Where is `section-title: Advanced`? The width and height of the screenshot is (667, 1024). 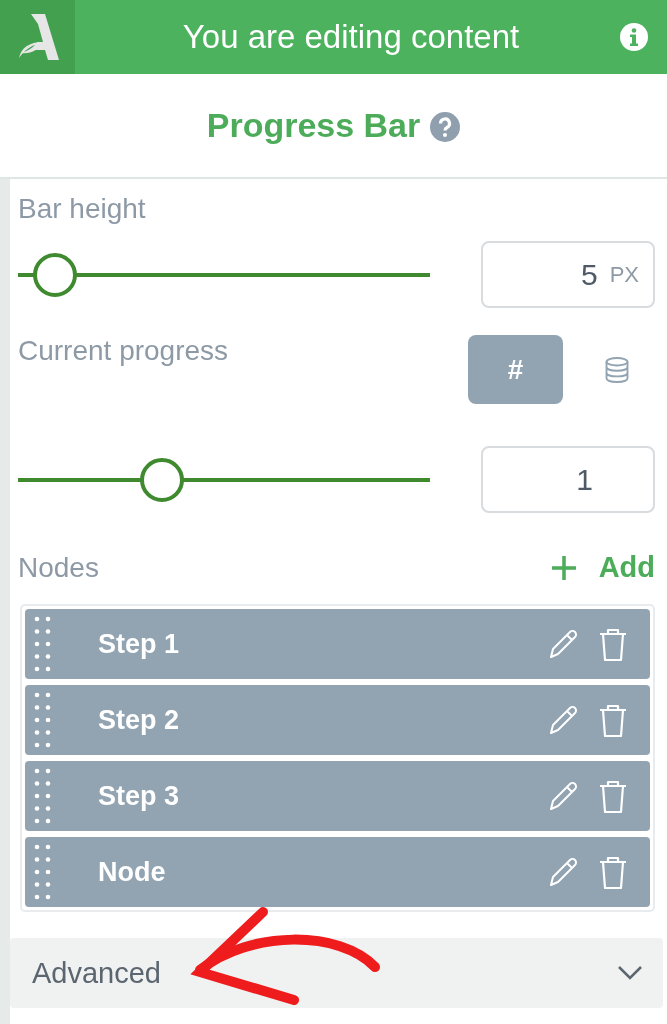 section-title: Advanced is located at coordinates (96, 973).